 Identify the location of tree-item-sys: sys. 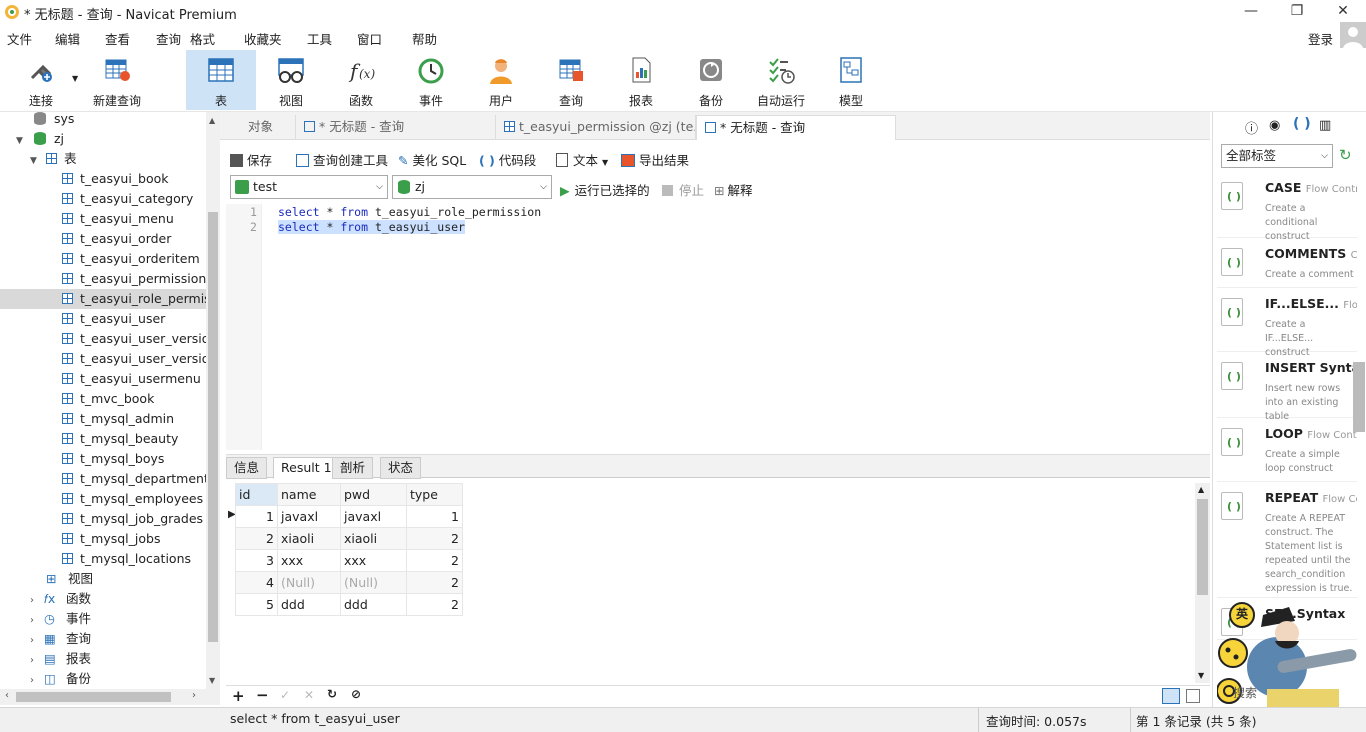
(54, 119).